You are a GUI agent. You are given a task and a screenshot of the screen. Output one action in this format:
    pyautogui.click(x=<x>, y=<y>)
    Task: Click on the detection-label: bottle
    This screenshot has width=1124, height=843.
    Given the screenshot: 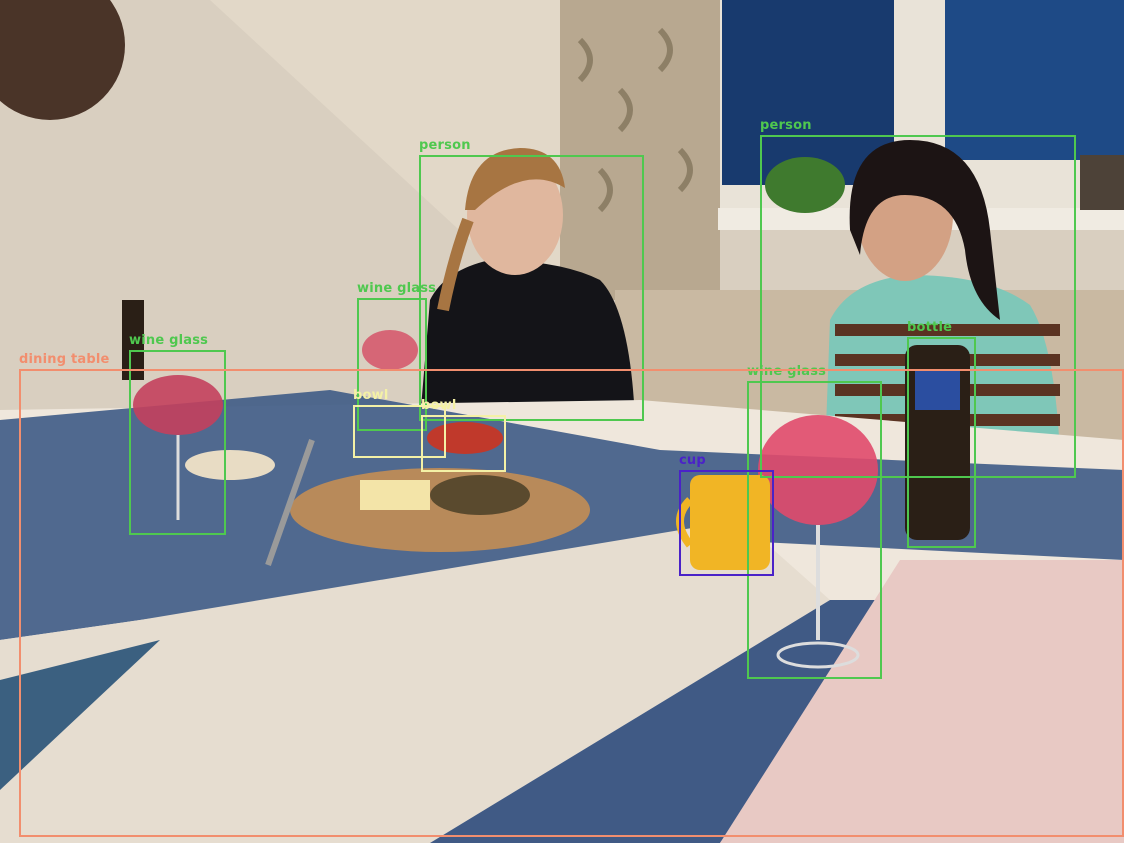 What is the action you would take?
    pyautogui.click(x=930, y=327)
    